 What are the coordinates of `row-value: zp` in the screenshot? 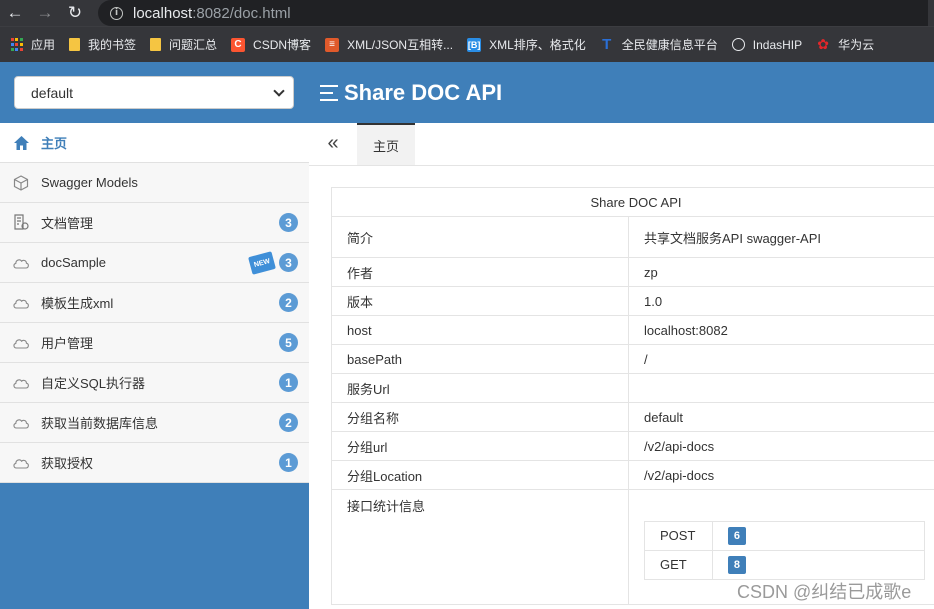 It's located at (781, 272).